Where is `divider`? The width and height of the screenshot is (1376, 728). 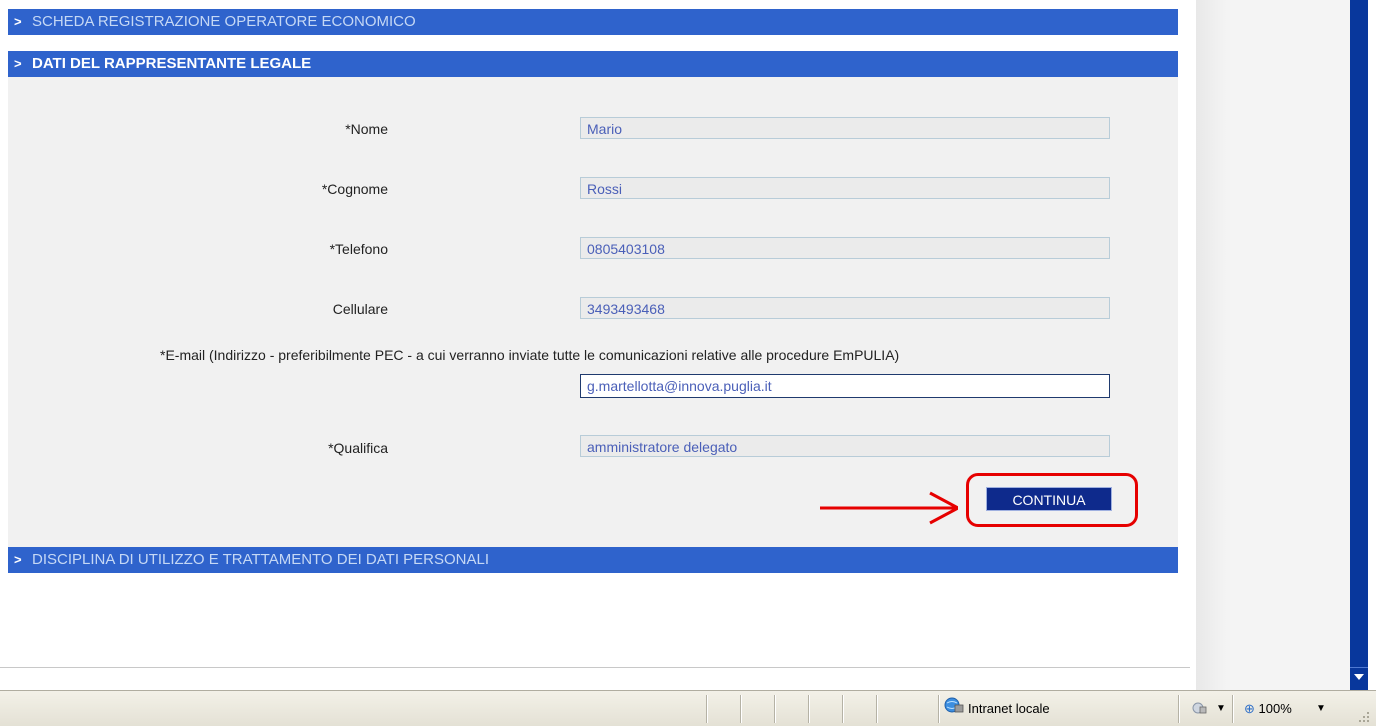
divider is located at coordinates (595, 667).